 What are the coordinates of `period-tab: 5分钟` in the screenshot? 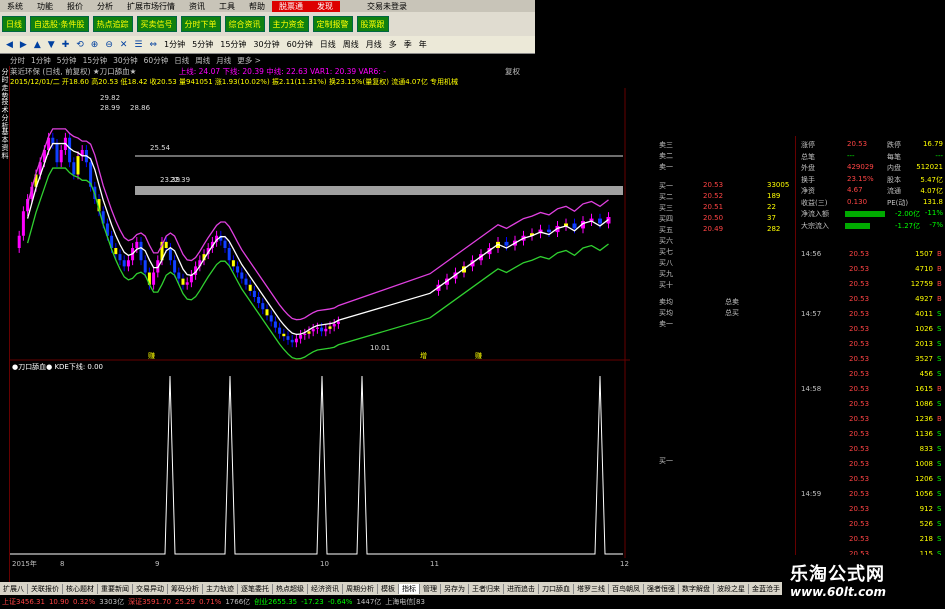 It's located at (67, 60).